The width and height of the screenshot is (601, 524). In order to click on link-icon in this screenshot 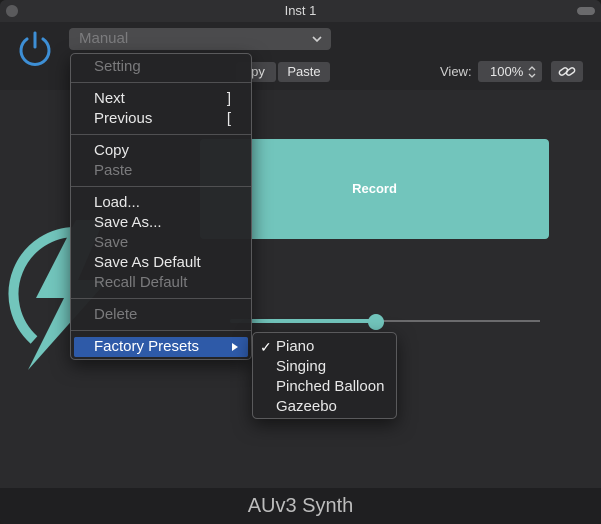, I will do `click(567, 71)`.